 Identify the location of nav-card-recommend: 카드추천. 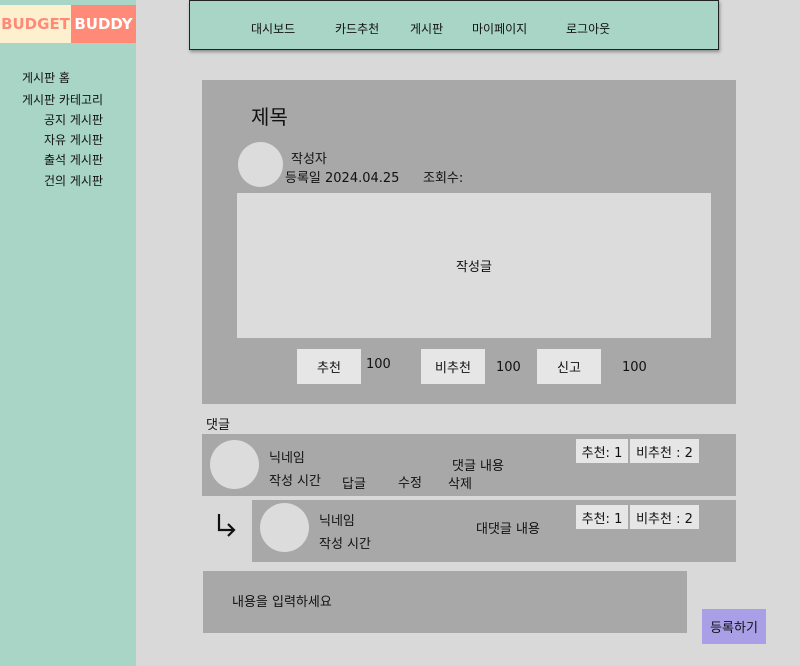
(357, 28).